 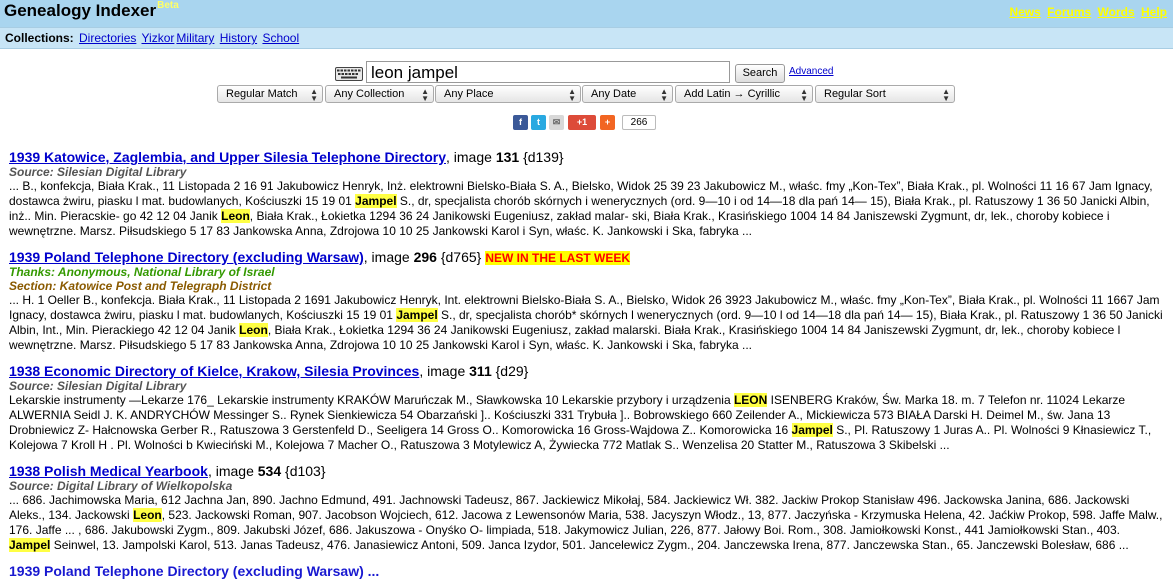 I want to click on place-select: Any Place ▲ ▼, so click(x=508, y=94).